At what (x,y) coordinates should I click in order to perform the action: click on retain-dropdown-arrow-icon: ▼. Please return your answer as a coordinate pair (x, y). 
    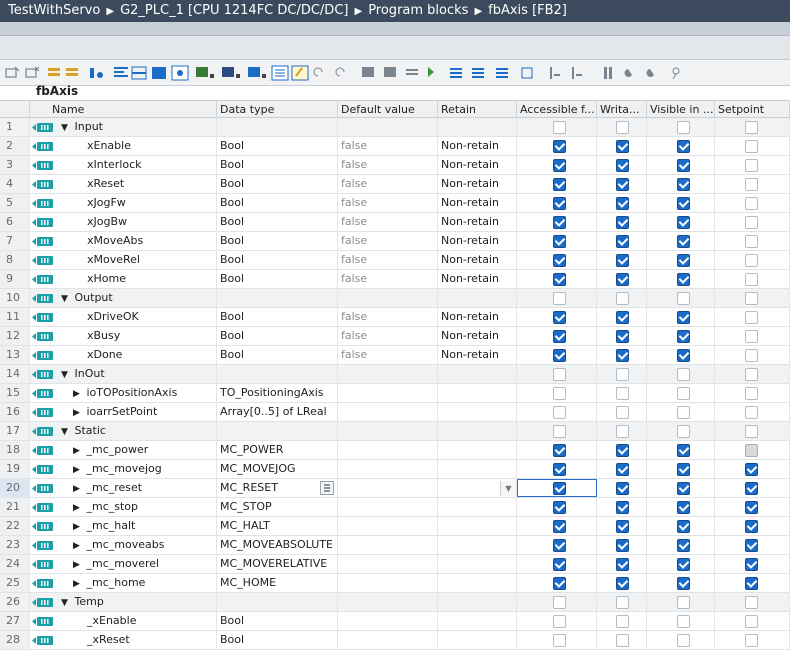
    Looking at the image, I should click on (508, 488).